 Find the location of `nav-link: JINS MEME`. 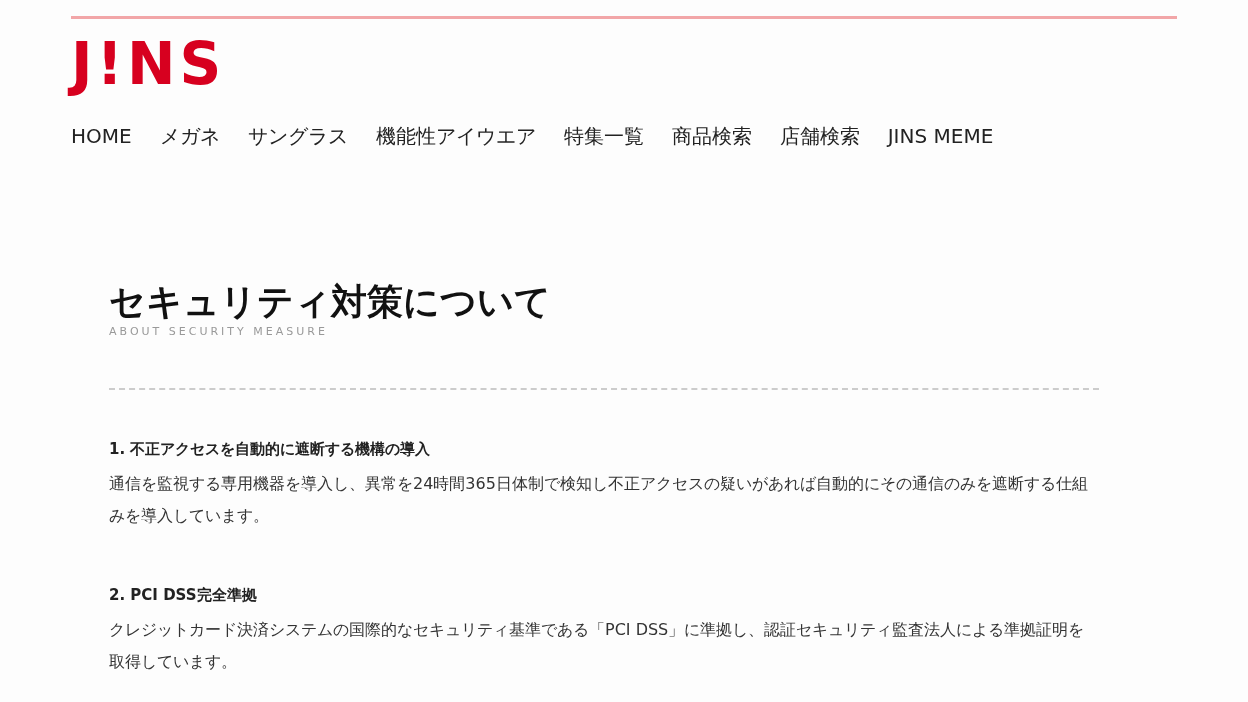

nav-link: JINS MEME is located at coordinates (940, 136).